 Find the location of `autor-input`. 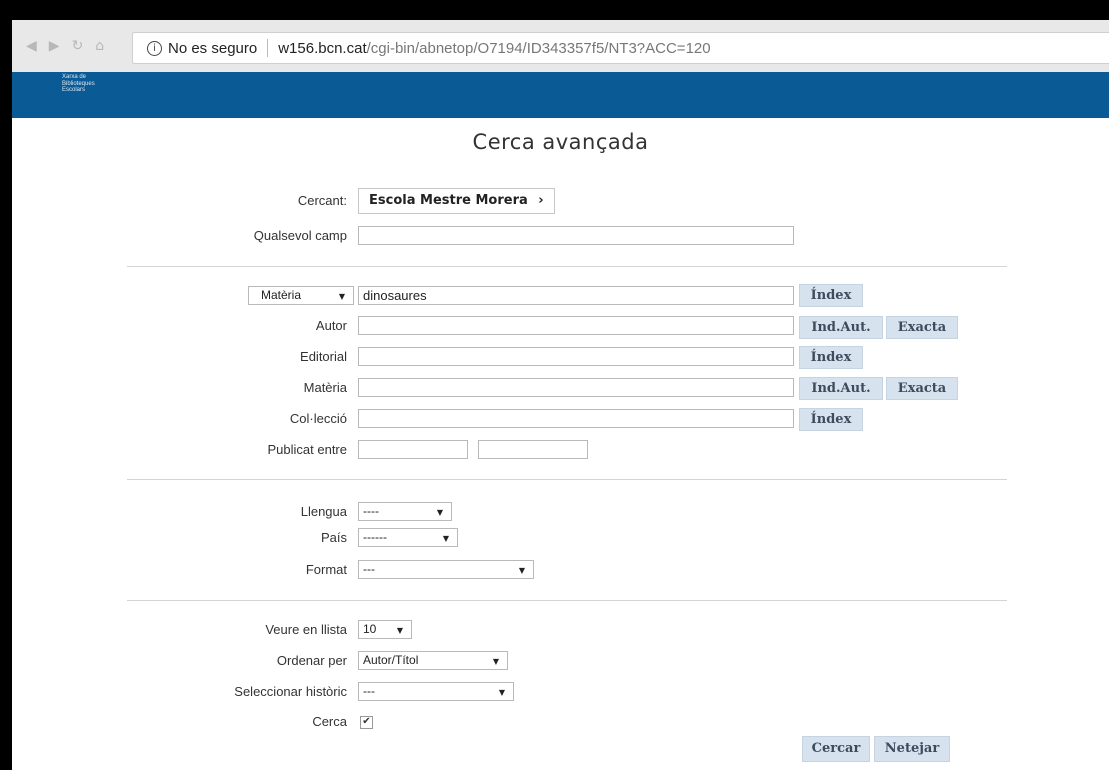

autor-input is located at coordinates (576, 325).